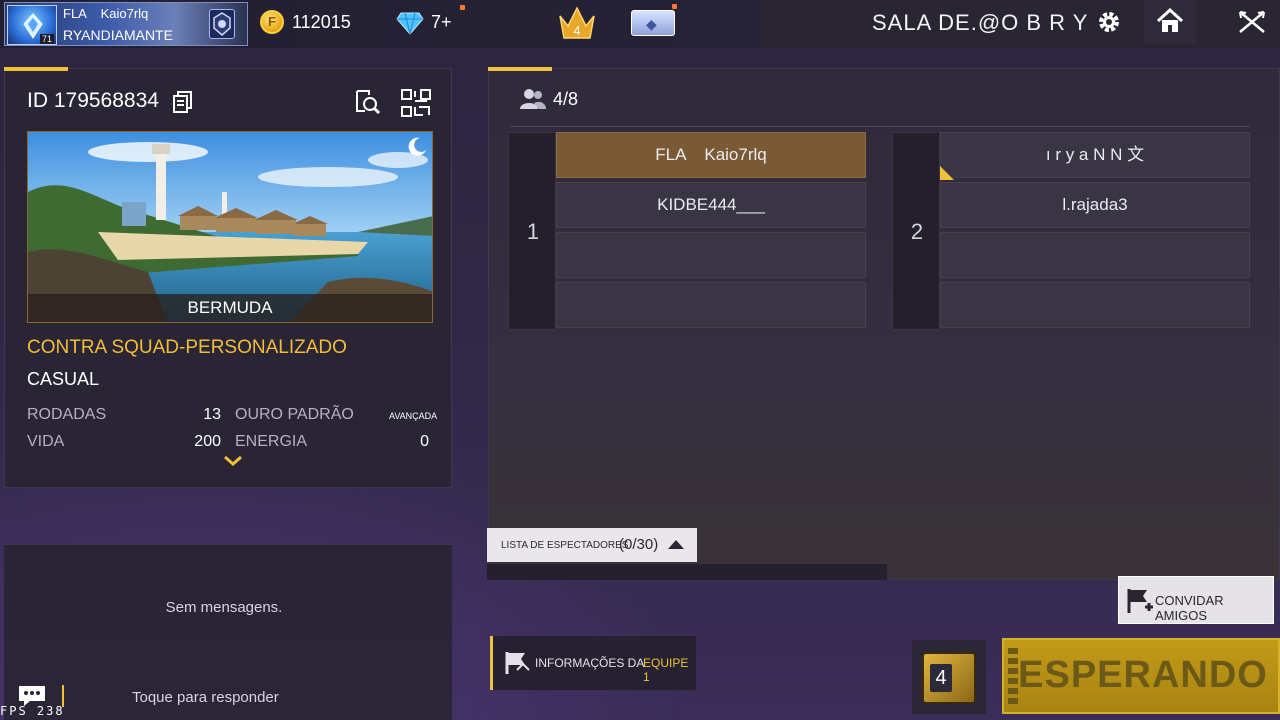 This screenshot has width=1280, height=720. I want to click on map-name: BERMUDA, so click(230, 307).